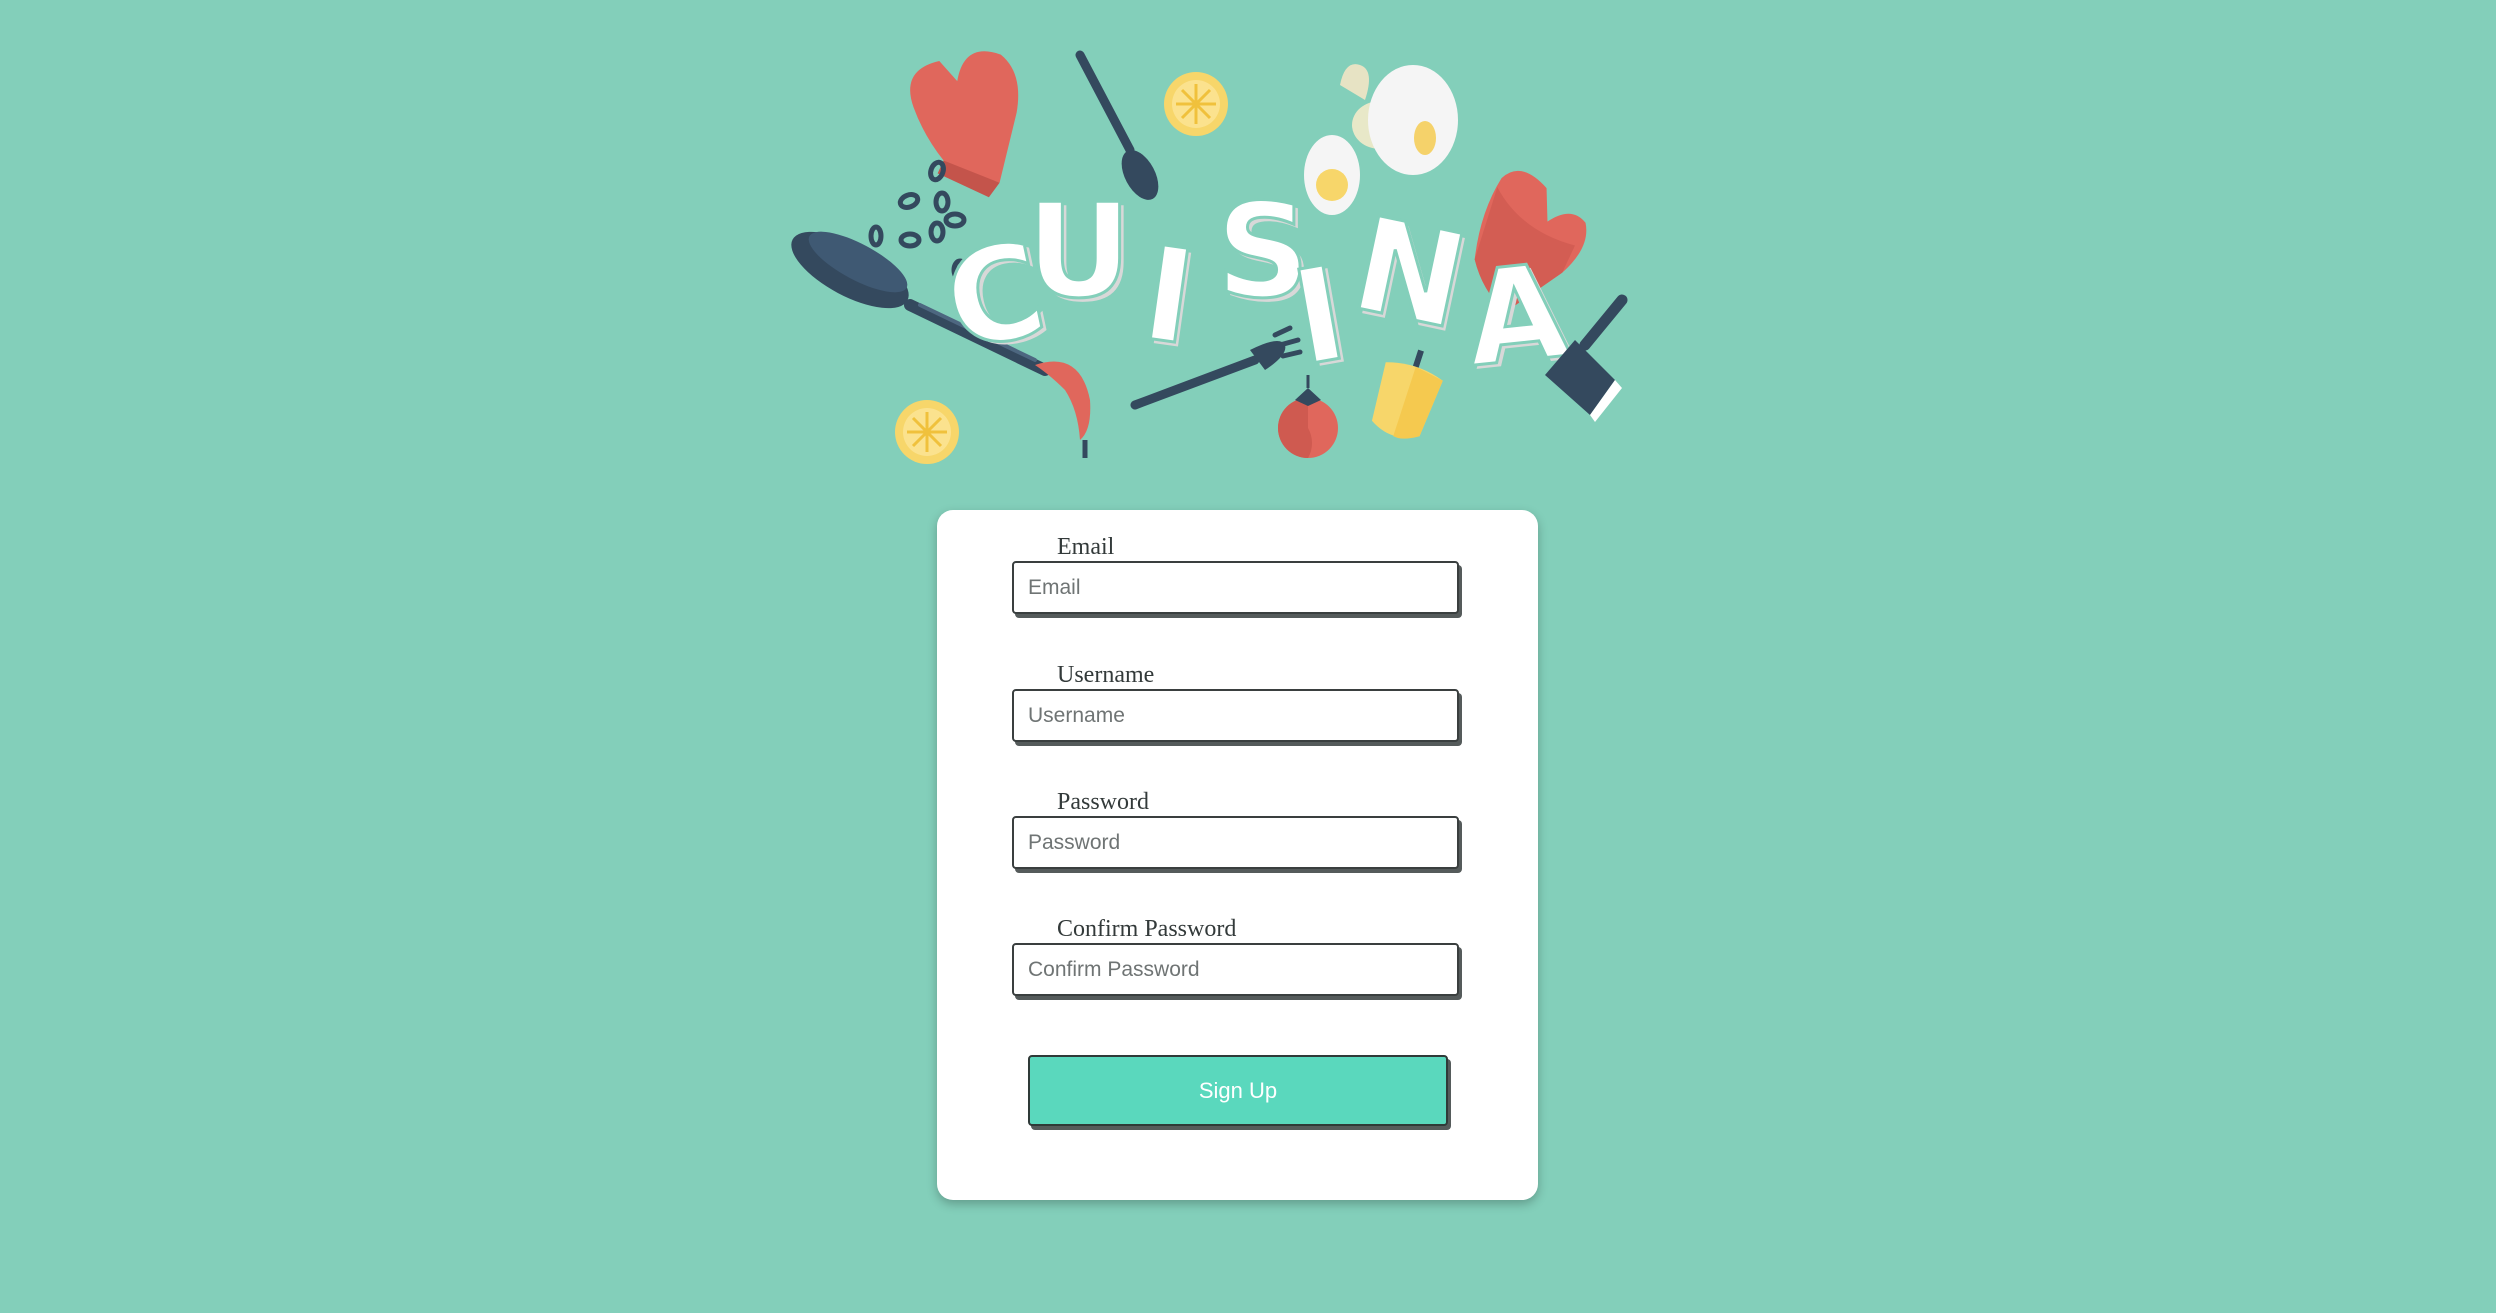 The image size is (2496, 1313). I want to click on username-field, so click(1235, 715).